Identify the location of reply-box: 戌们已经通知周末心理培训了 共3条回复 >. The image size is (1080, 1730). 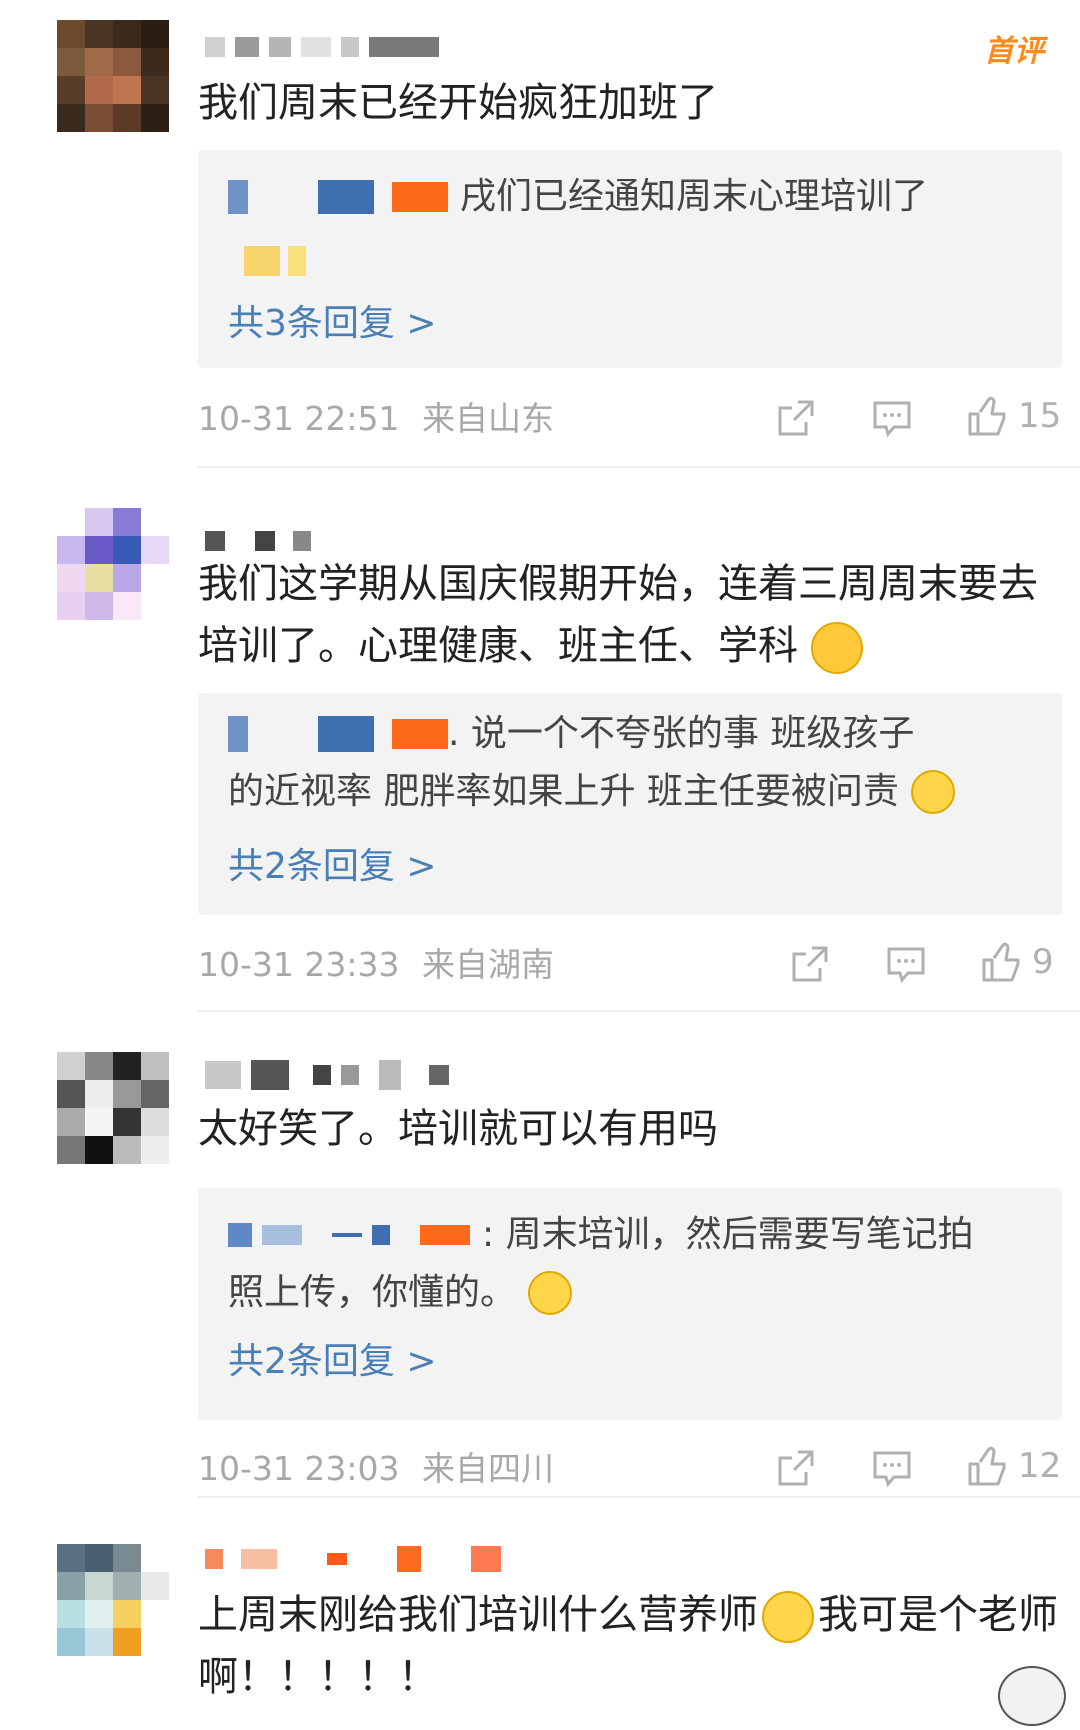
(630, 259).